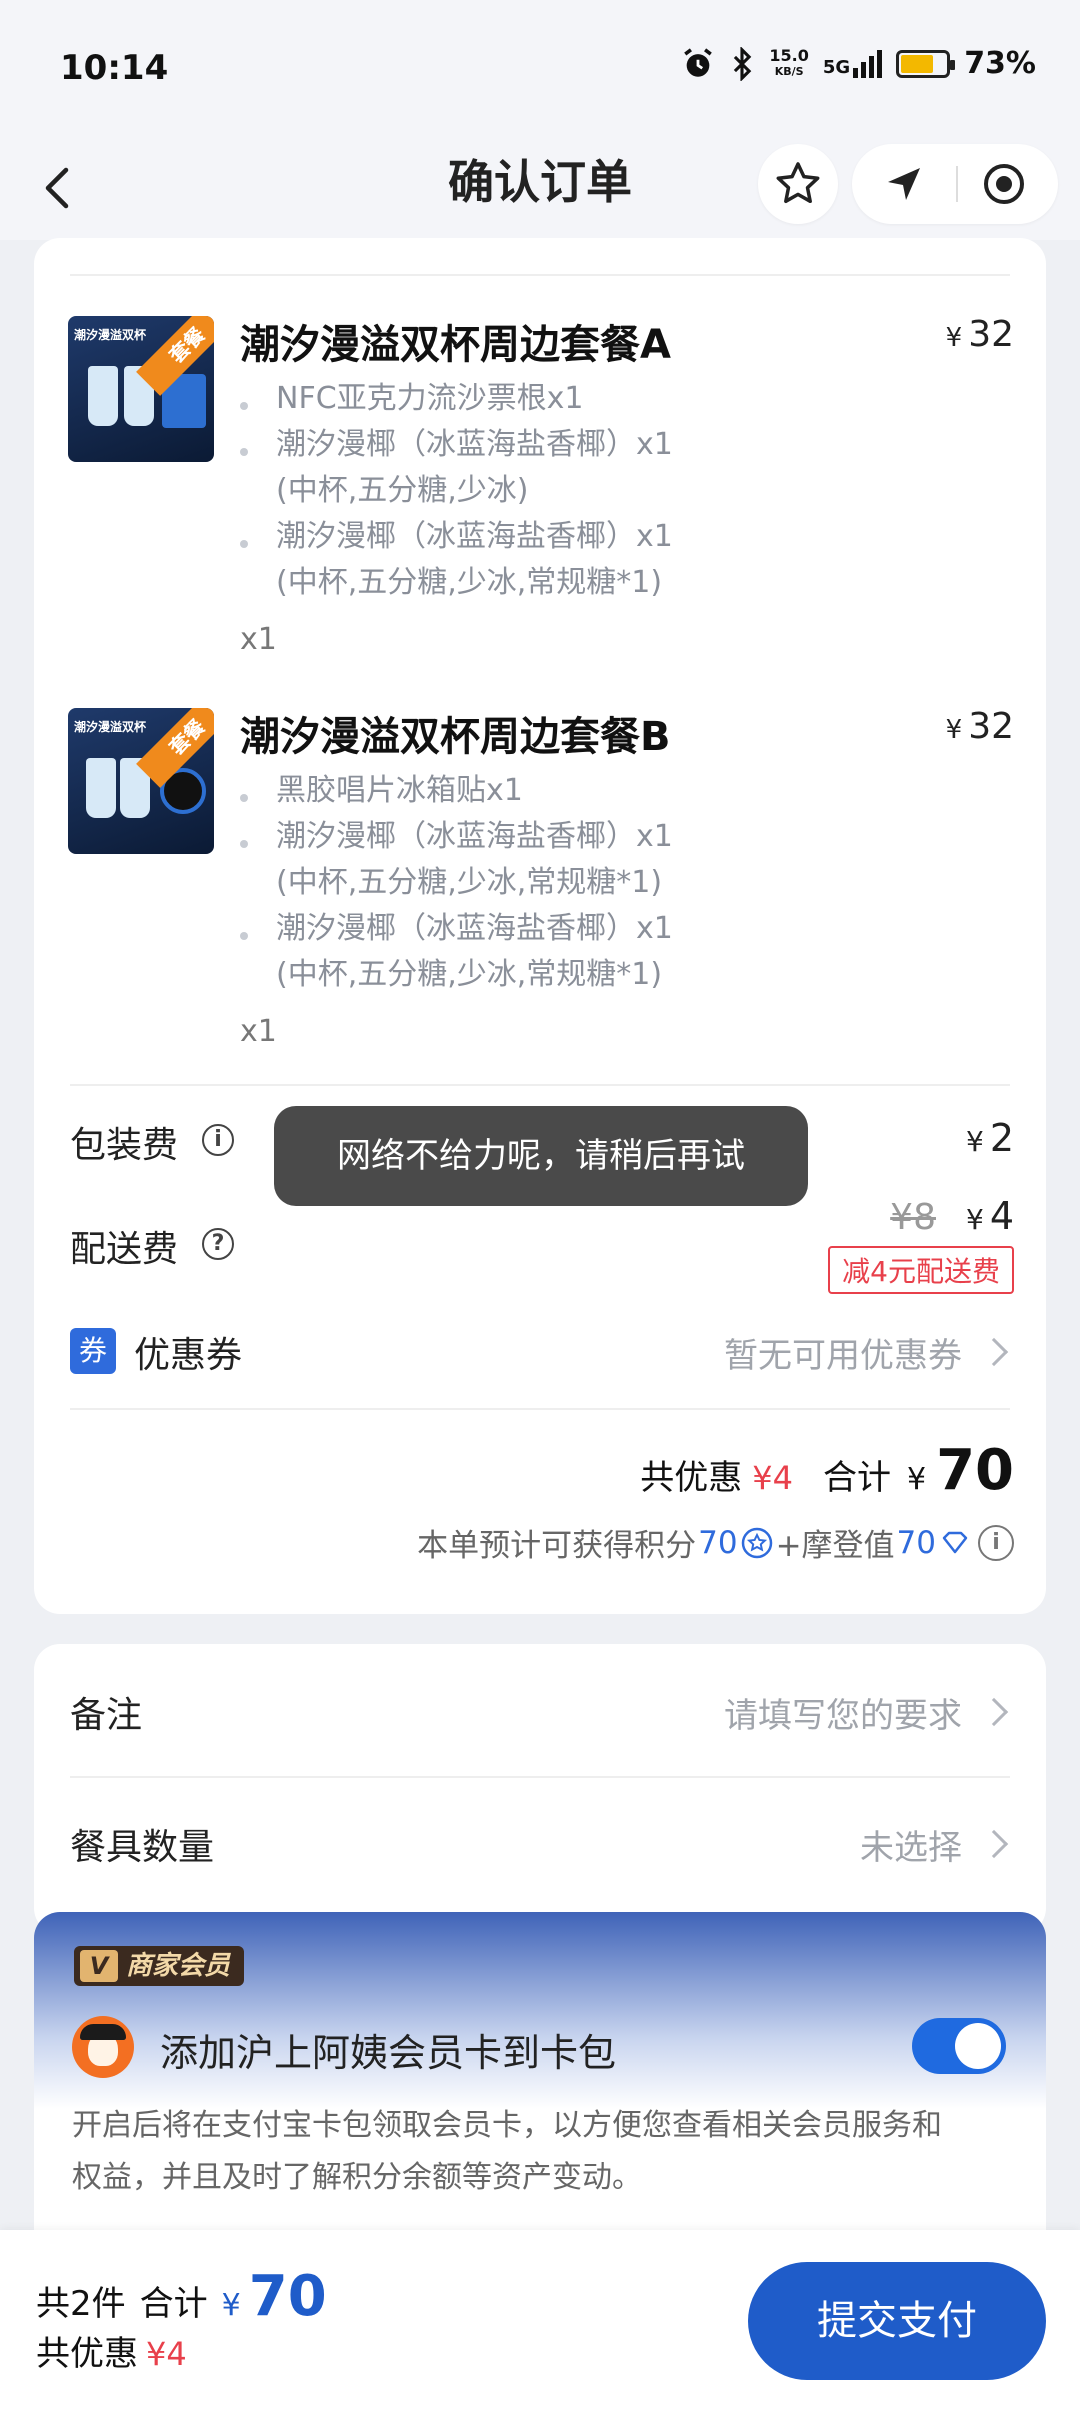 This screenshot has height=2412, width=1080. What do you see at coordinates (399, 790) in the screenshot?
I see `item-detail-line: 黑胶唱片冰箱贴x1` at bounding box center [399, 790].